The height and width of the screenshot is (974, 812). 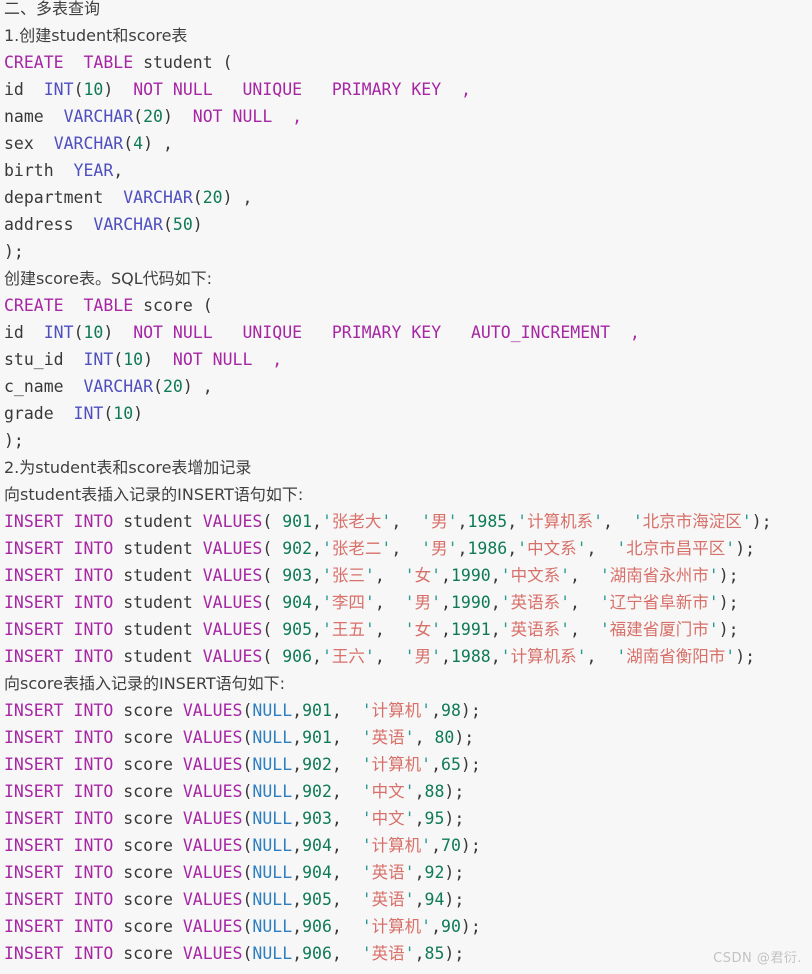 I want to click on value-birth: 1990, so click(x=470, y=575).